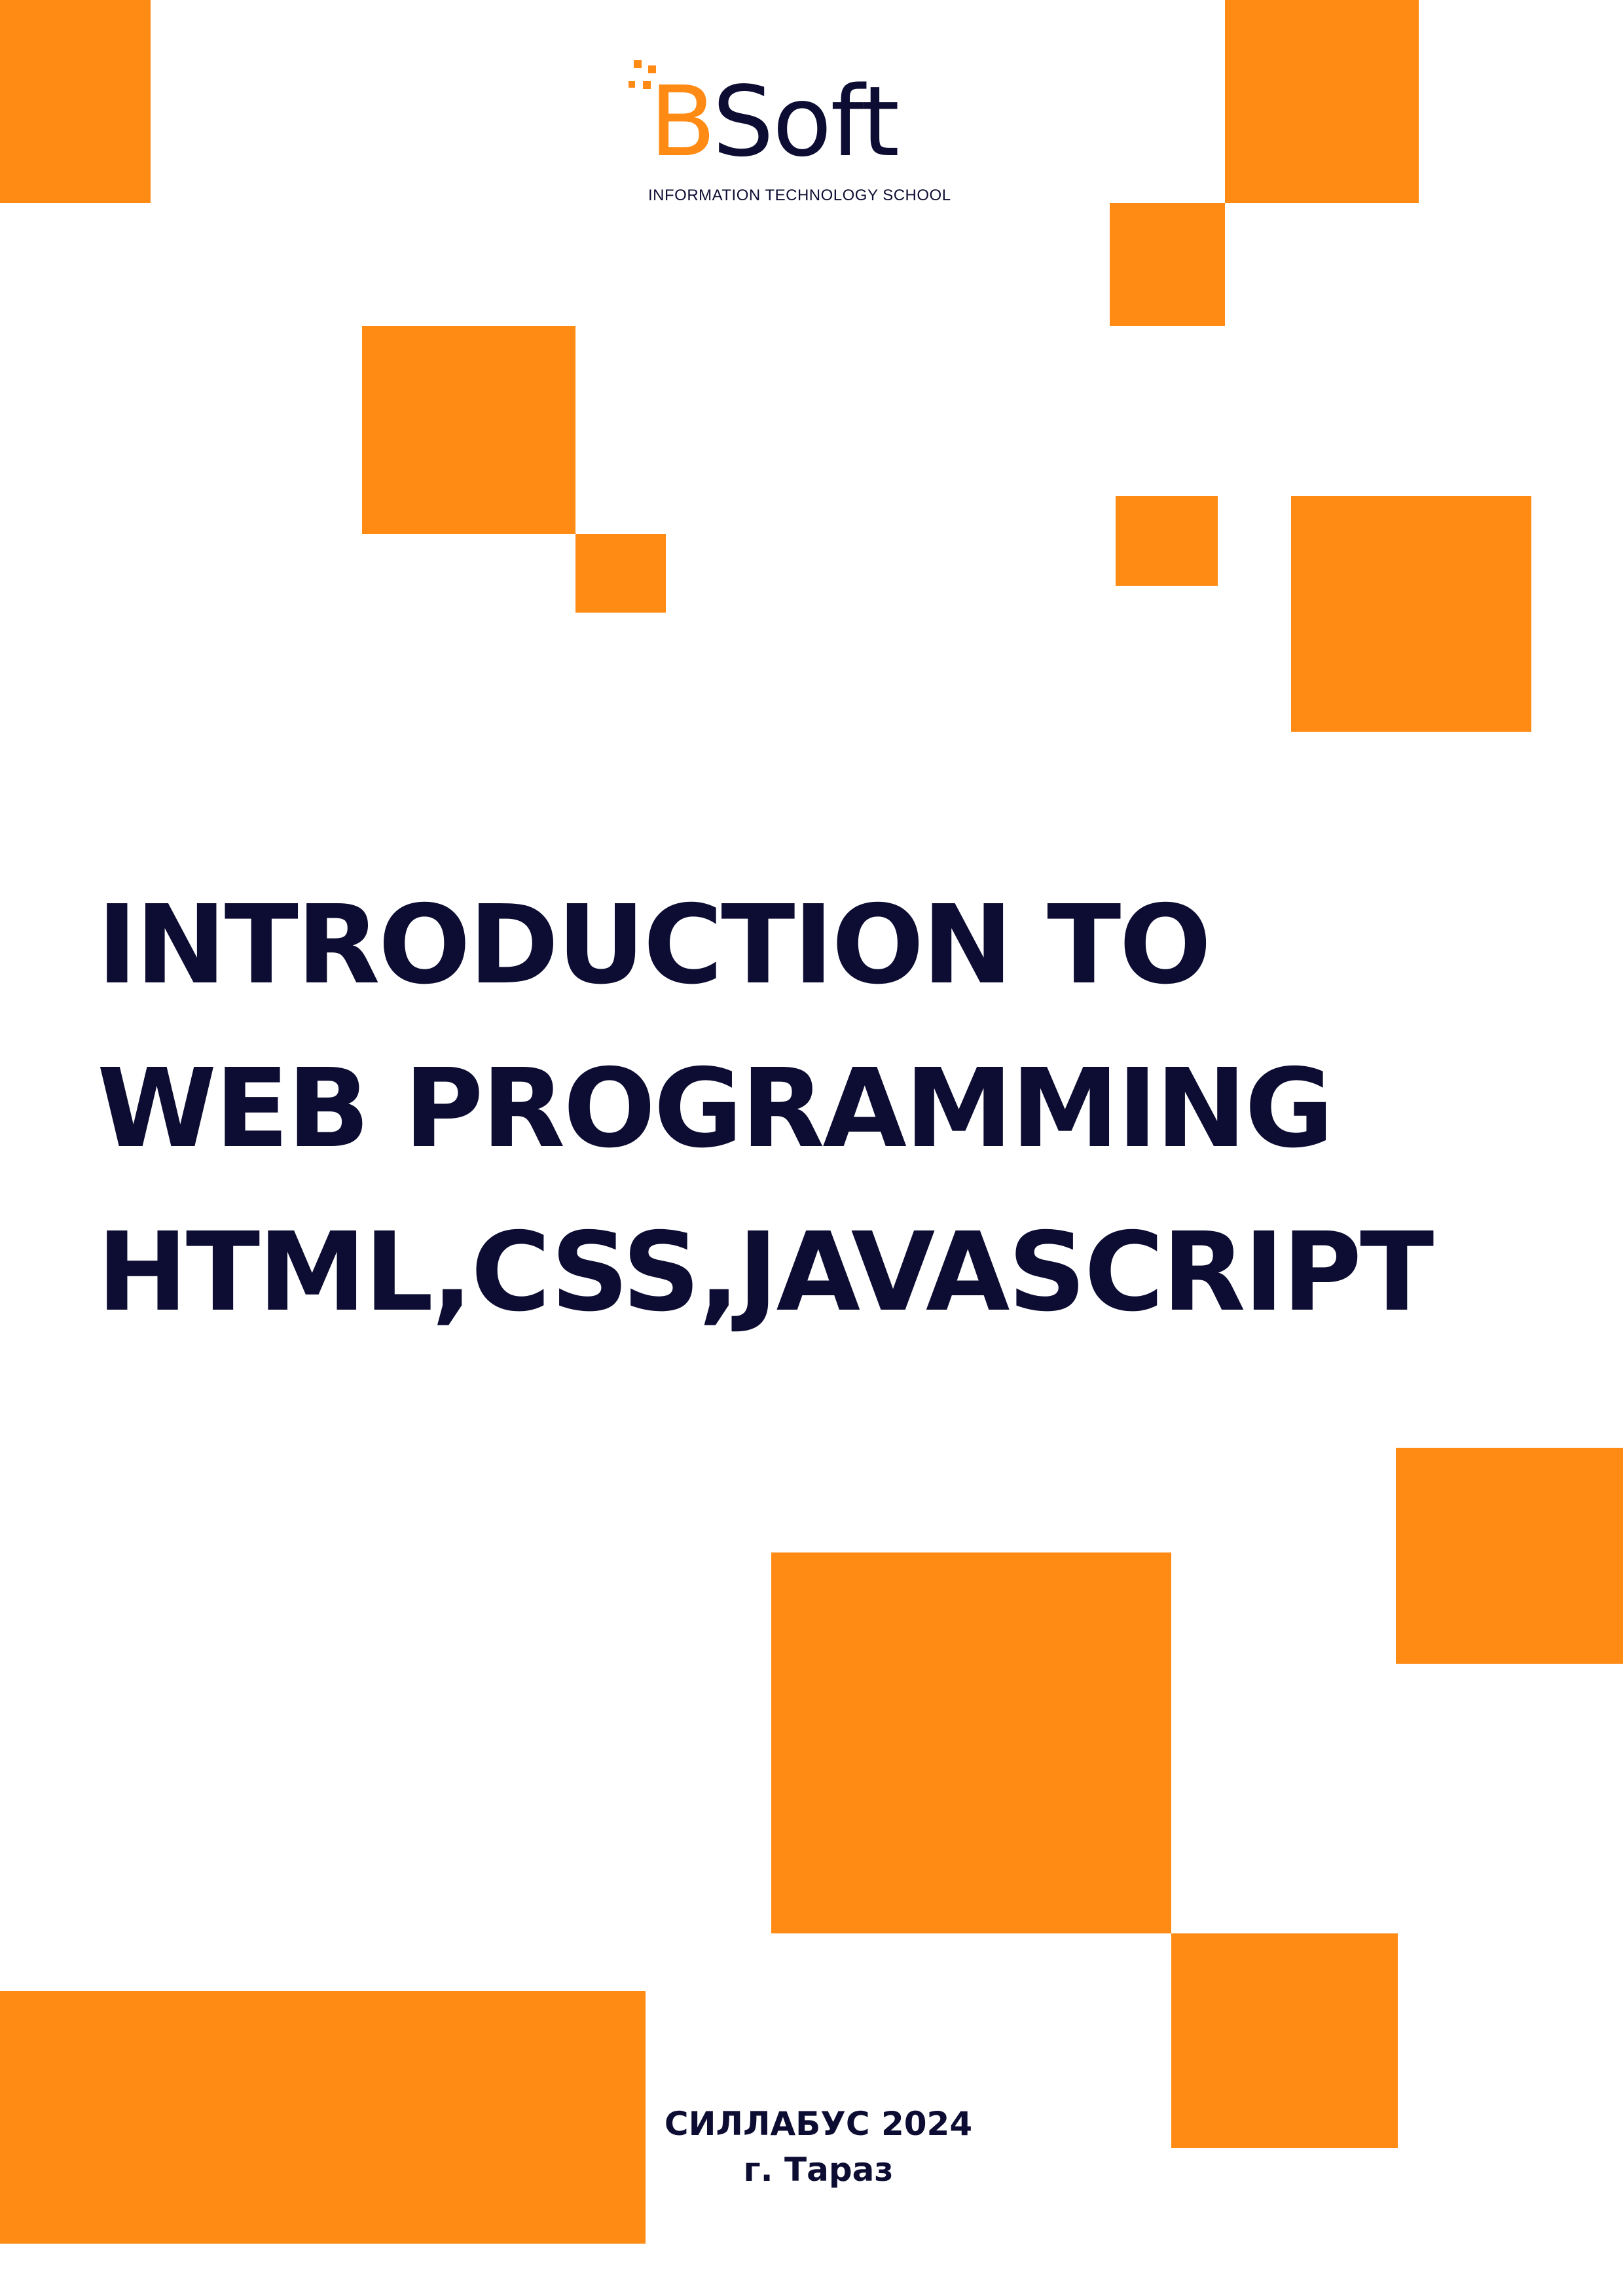 The width and height of the screenshot is (1623, 2296). I want to click on decor-square-bottom-right-edge, so click(1509, 1556).